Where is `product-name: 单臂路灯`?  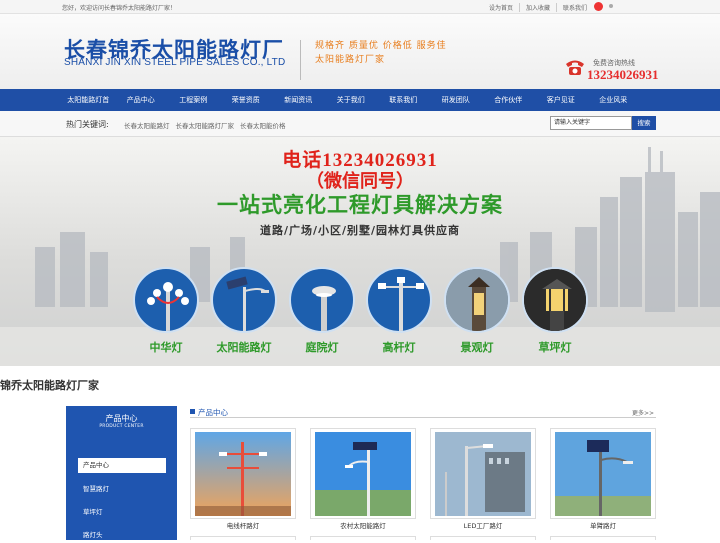 product-name: 单臂路灯 is located at coordinates (603, 525).